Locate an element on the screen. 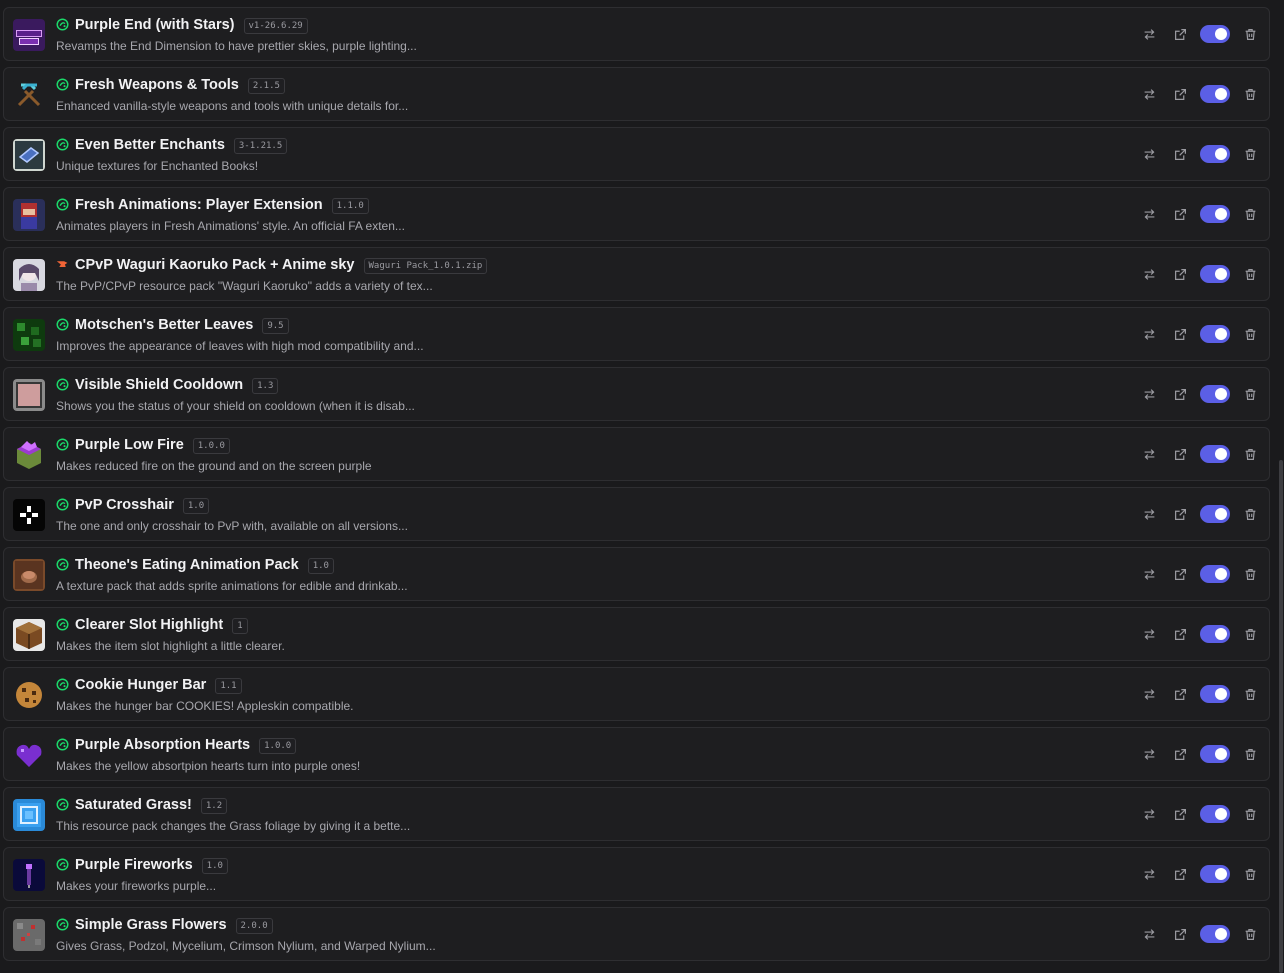 This screenshot has width=1284, height=973. scrollbar is located at coordinates (1281, 486).